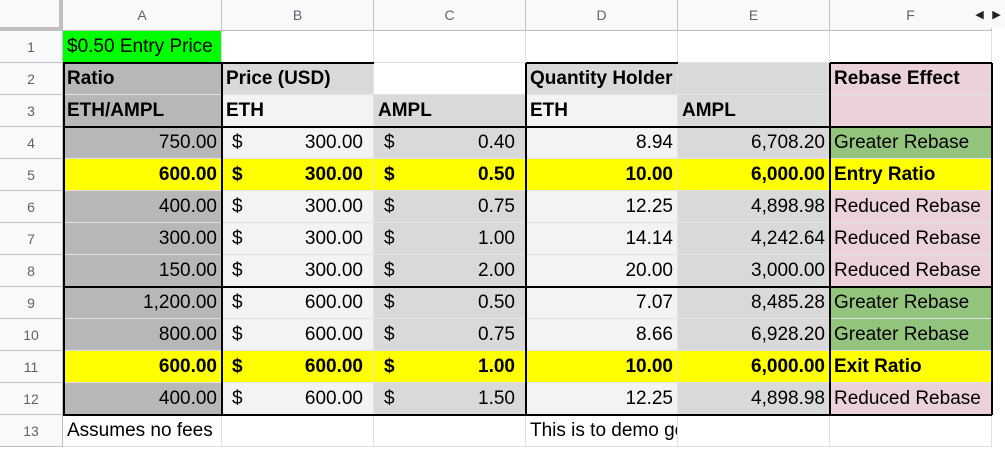 The width and height of the screenshot is (1005, 455). Describe the element at coordinates (911, 111) in the screenshot. I see `cell-f3` at that location.